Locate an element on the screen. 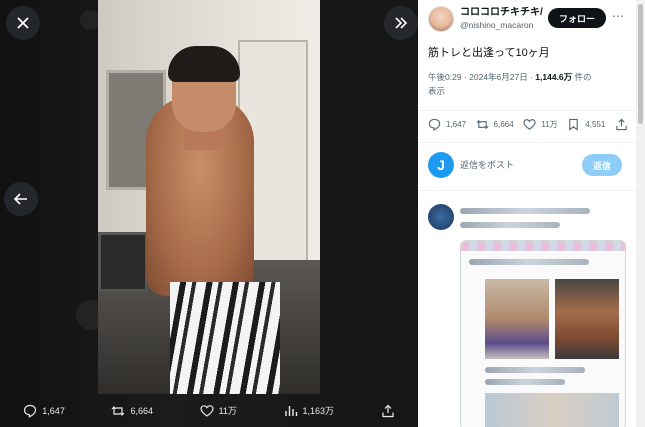 The height and width of the screenshot is (427, 645). views-icon is located at coordinates (290, 410).